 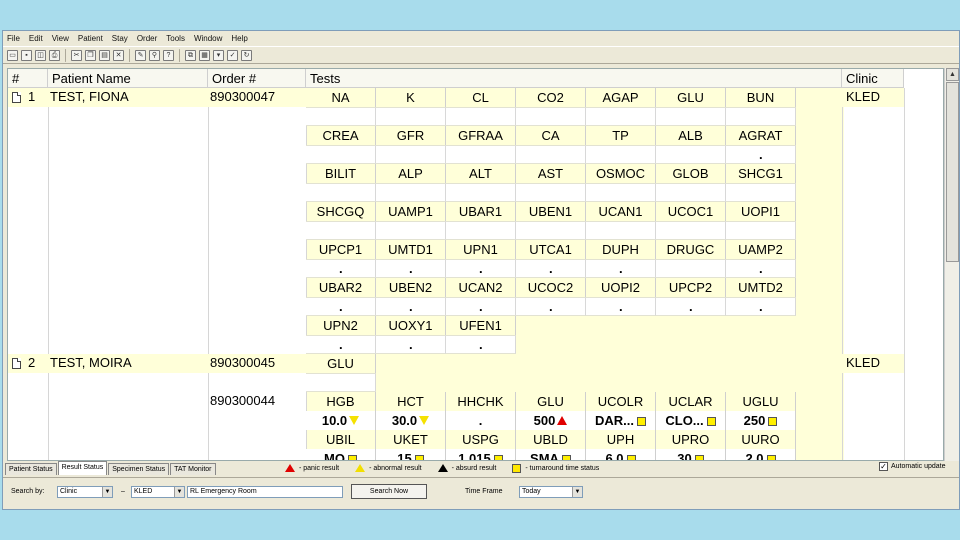 What do you see at coordinates (761, 135) in the screenshot?
I see `test-code: AGRAT` at bounding box center [761, 135].